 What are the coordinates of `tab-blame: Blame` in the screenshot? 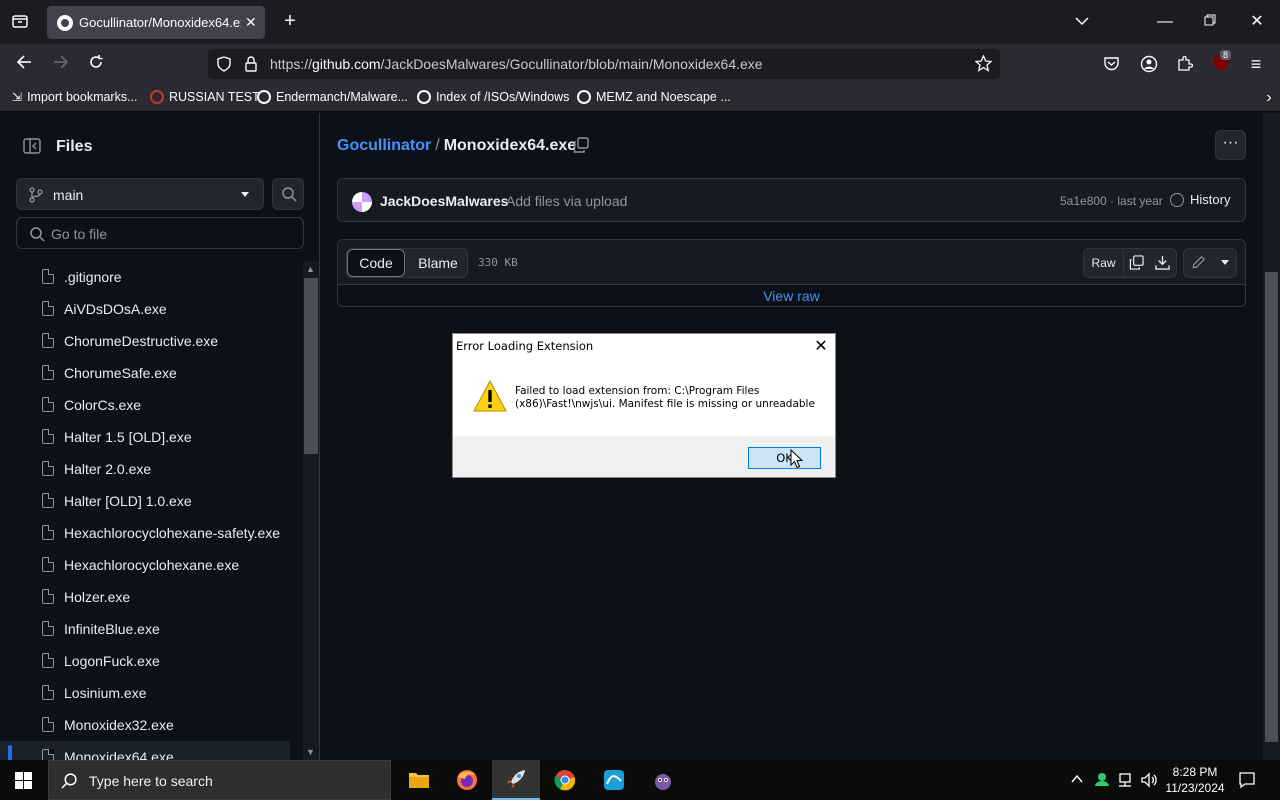 It's located at (438, 263).